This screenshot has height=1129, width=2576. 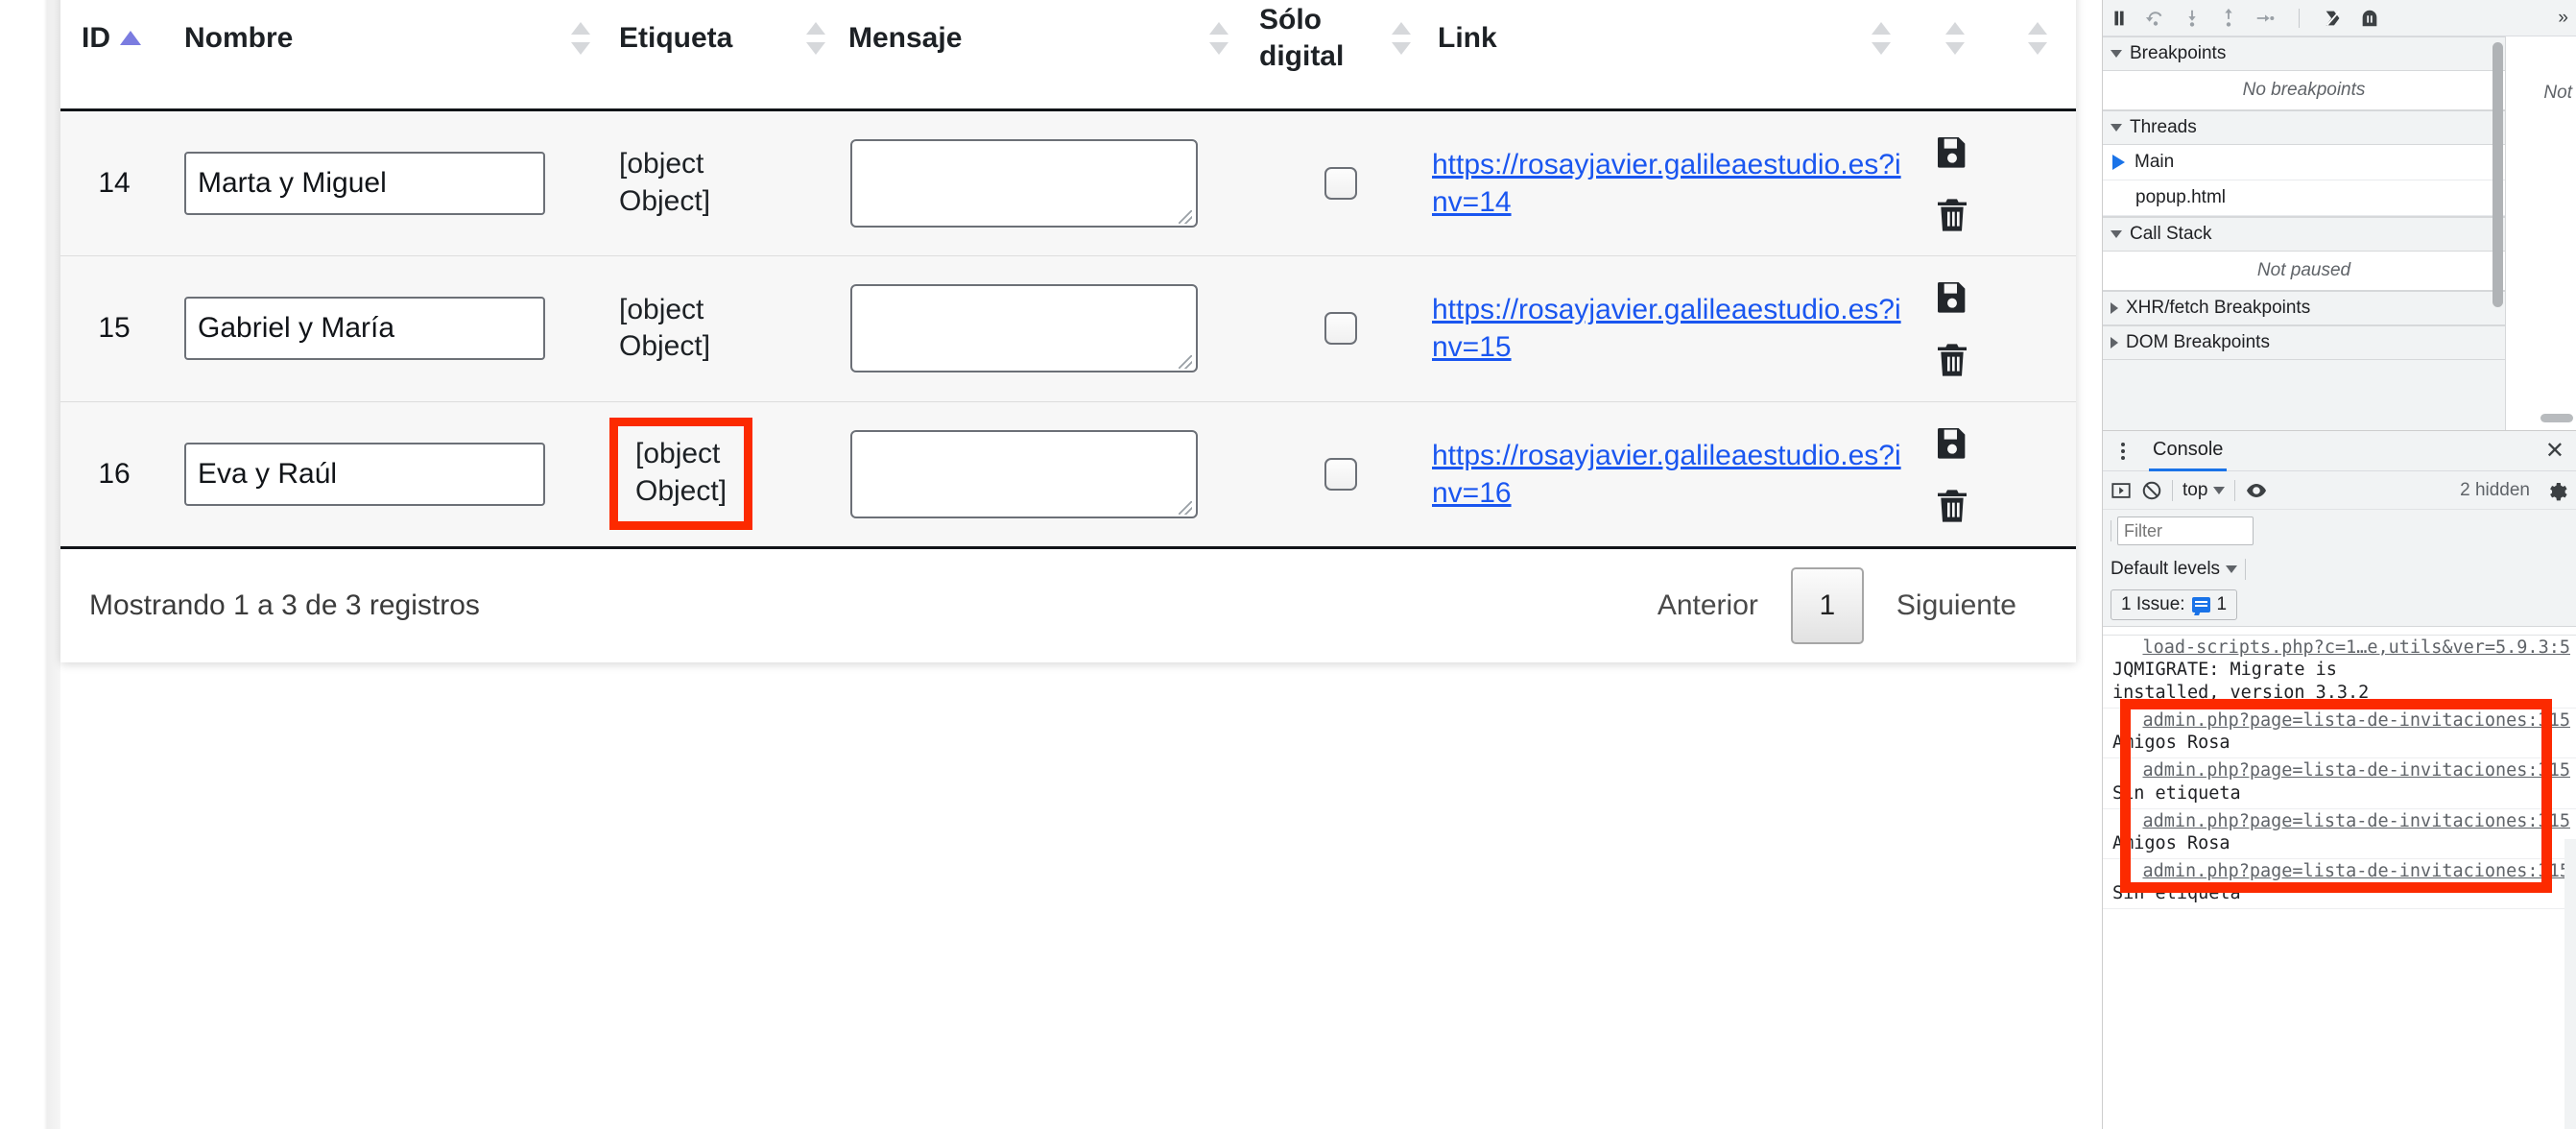 I want to click on thread-item-main: Main, so click(x=2304, y=162).